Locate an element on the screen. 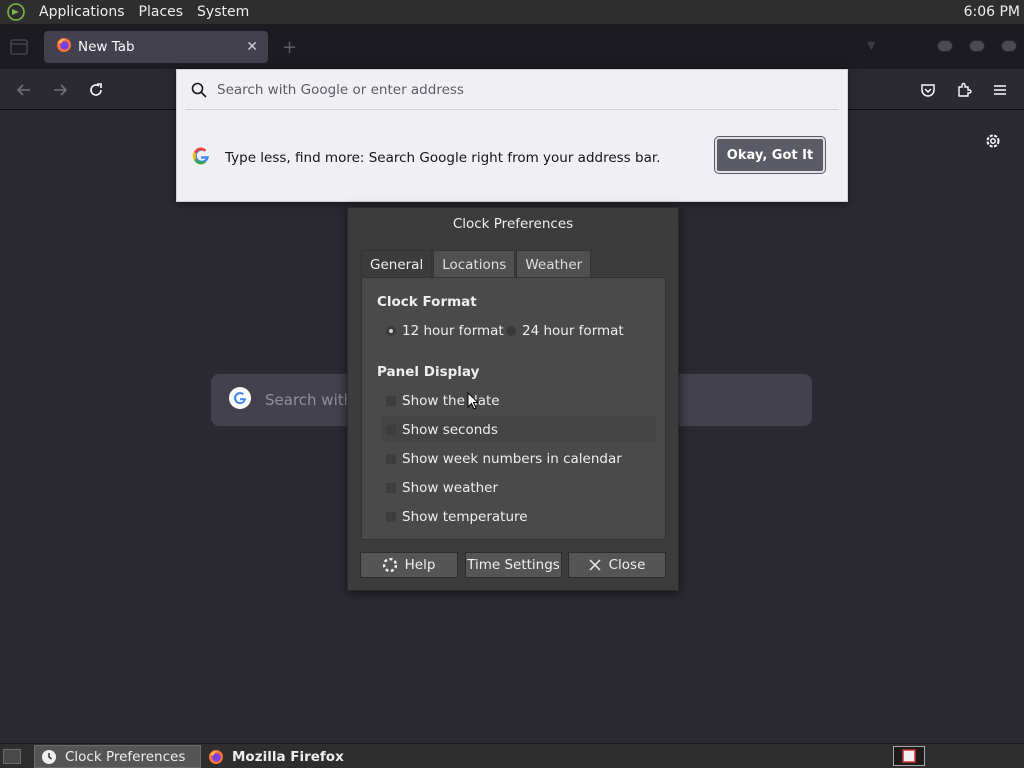 The image size is (1024, 768). radio-unselected-icon is located at coordinates (511, 331).